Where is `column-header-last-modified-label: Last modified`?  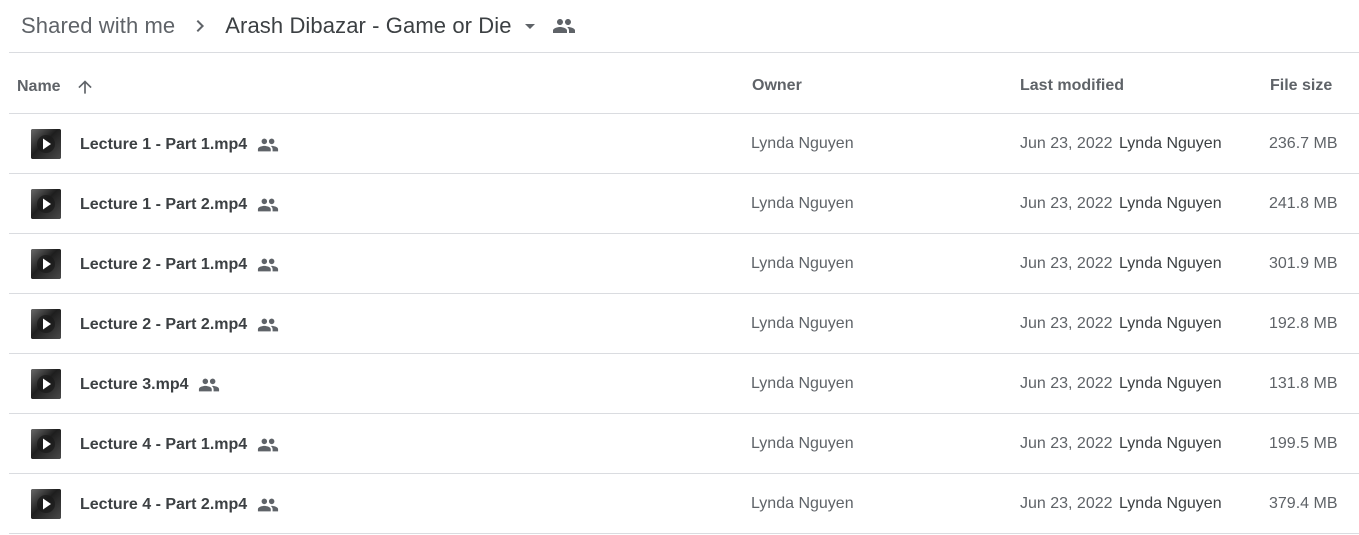
column-header-last-modified-label: Last modified is located at coordinates (1072, 85).